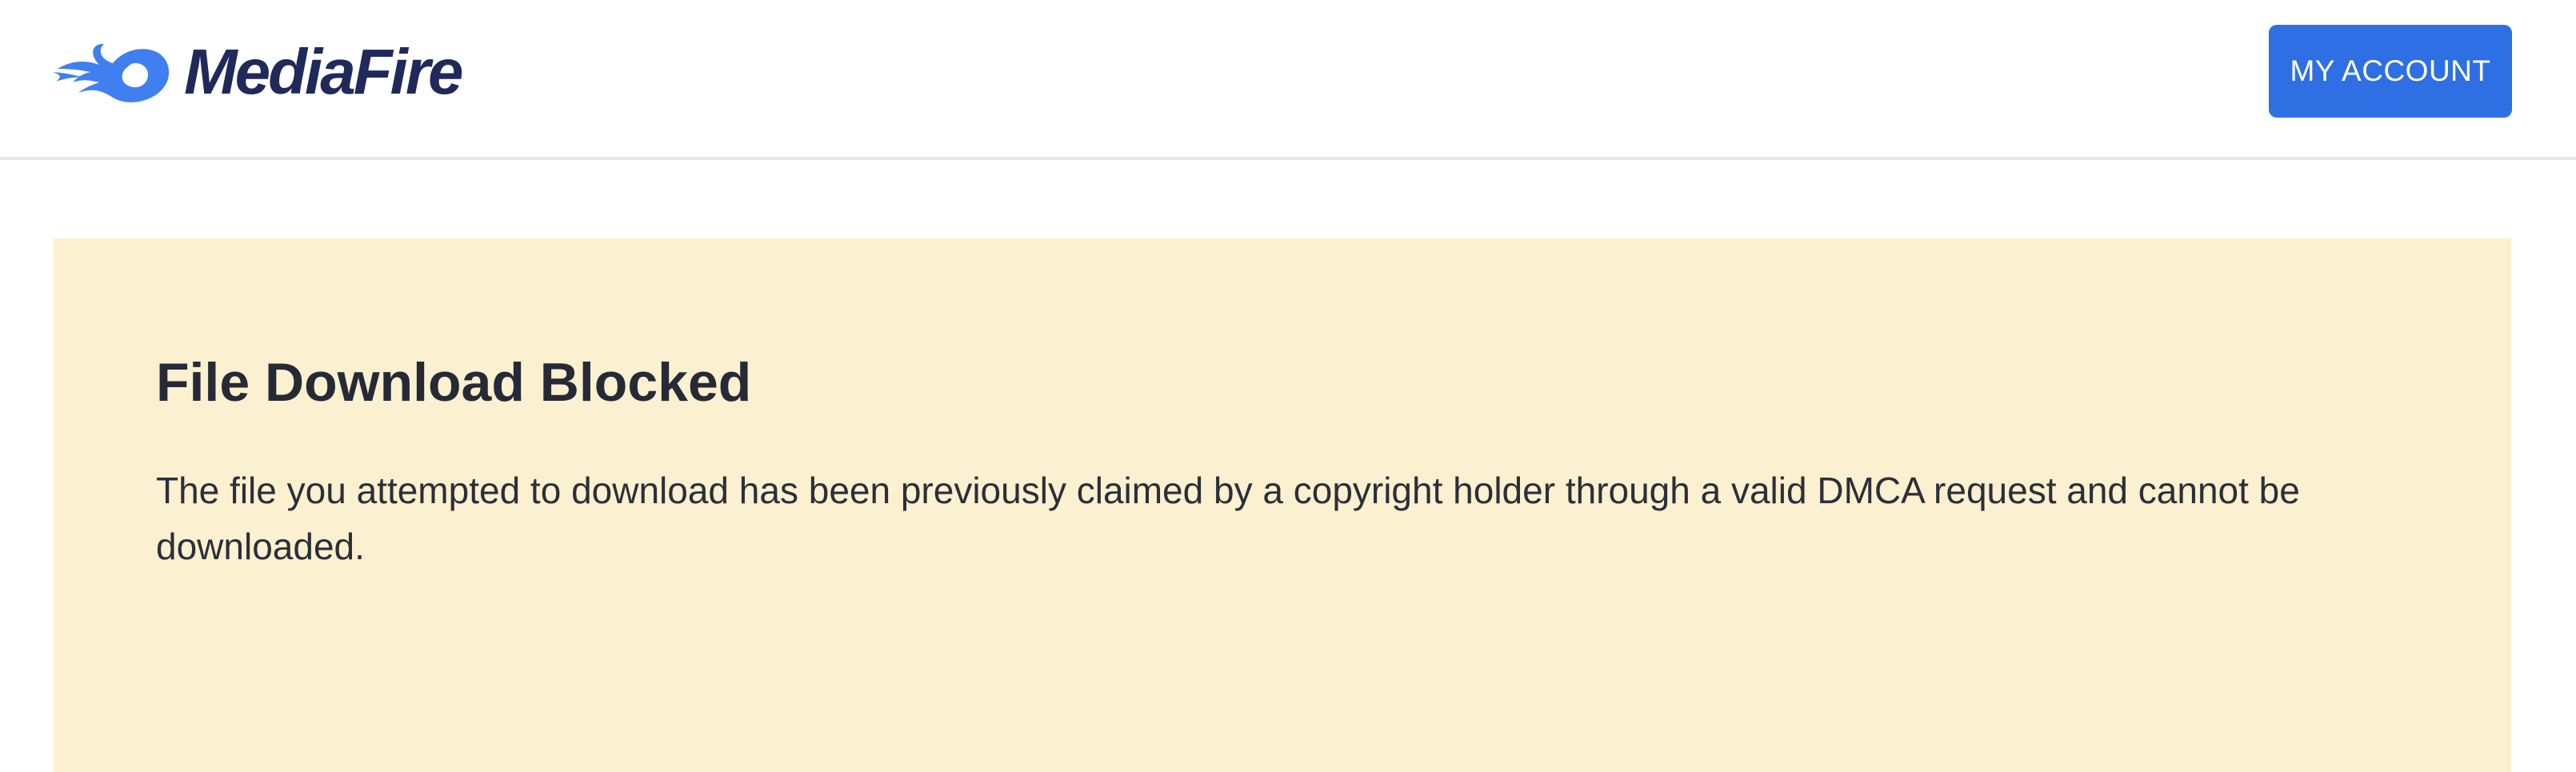 This screenshot has height=772, width=2576. I want to click on mediafire-wordmark: MediaFire, so click(323, 71).